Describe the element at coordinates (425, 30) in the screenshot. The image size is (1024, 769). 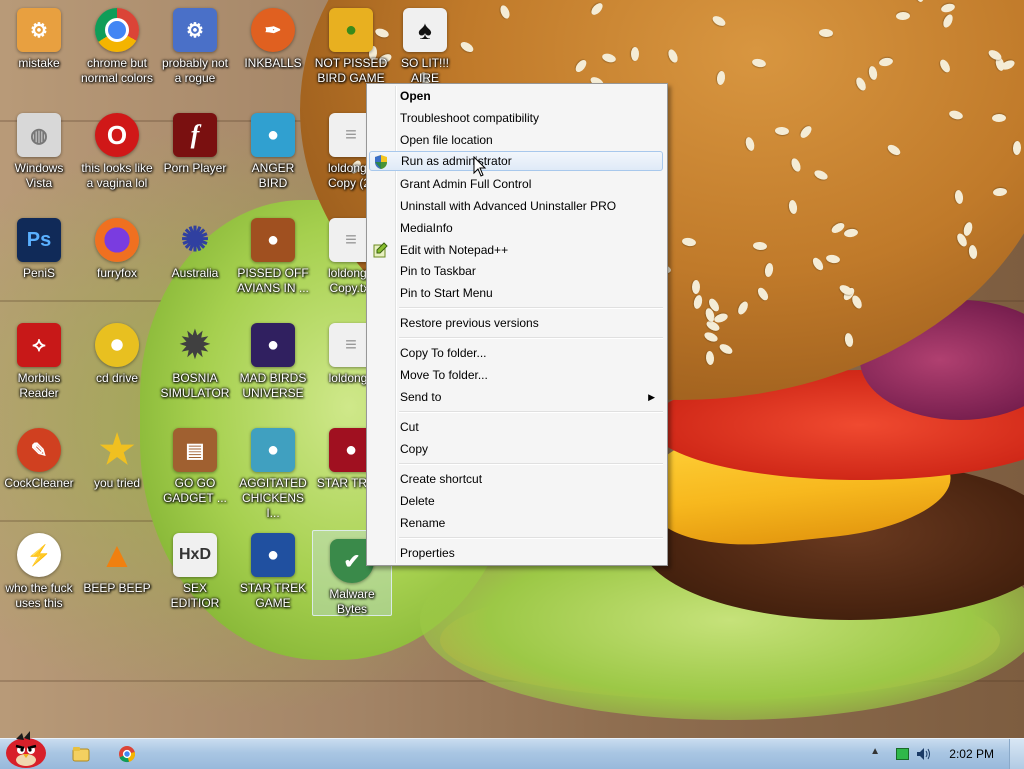
I see `solitaire-card-icon: ♠` at that location.